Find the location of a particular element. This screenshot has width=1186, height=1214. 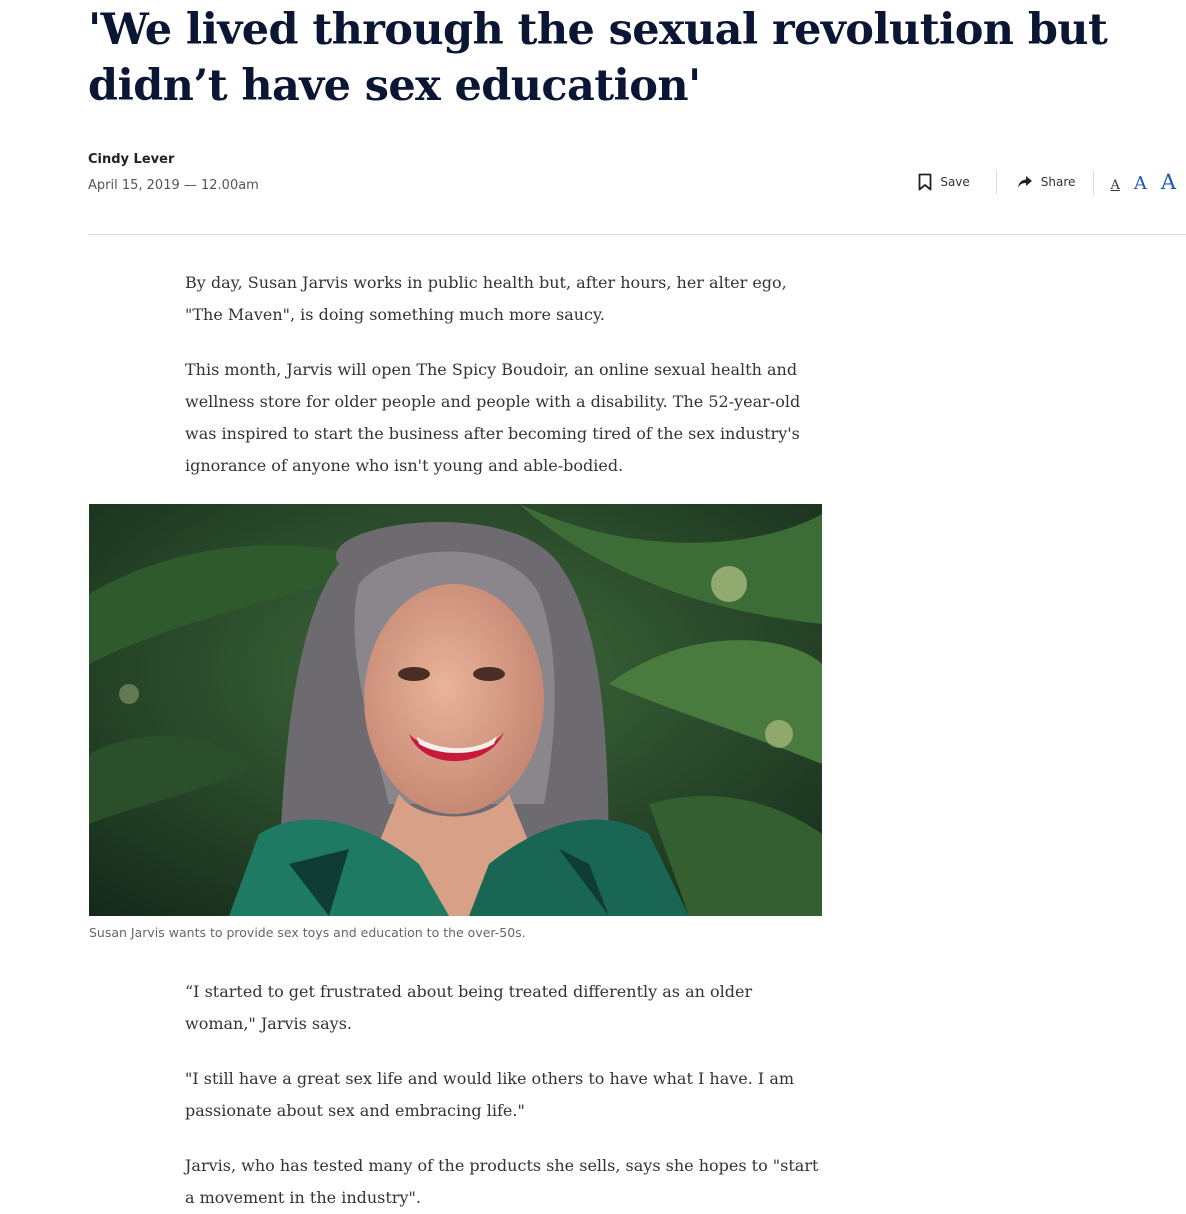

font-size-medium-button: A is located at coordinates (1140, 183).